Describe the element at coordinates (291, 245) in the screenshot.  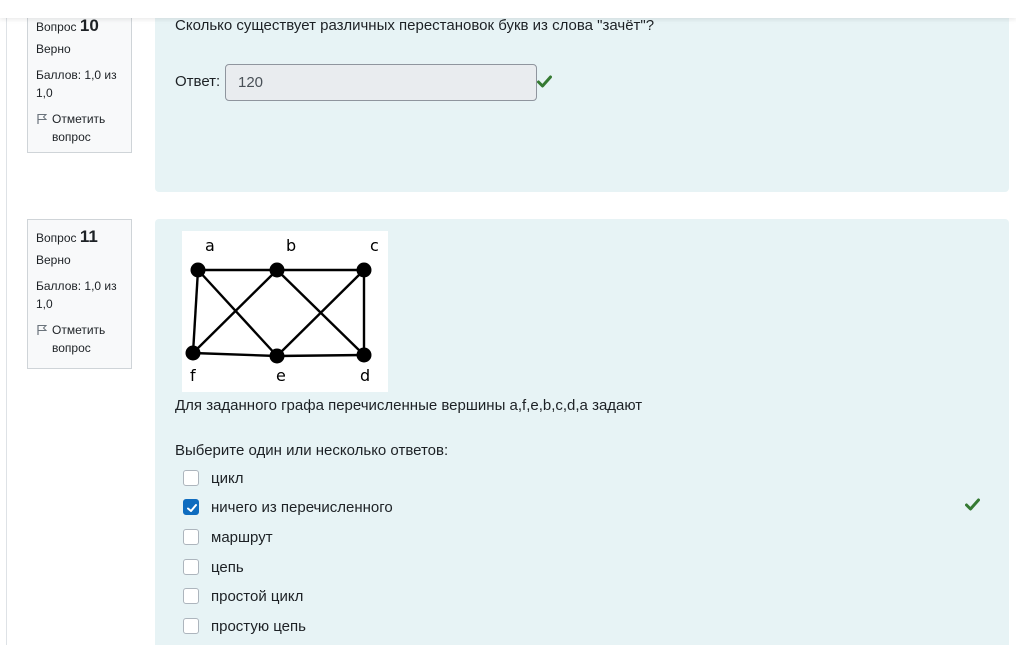
I see `vertex-label-b: b` at that location.